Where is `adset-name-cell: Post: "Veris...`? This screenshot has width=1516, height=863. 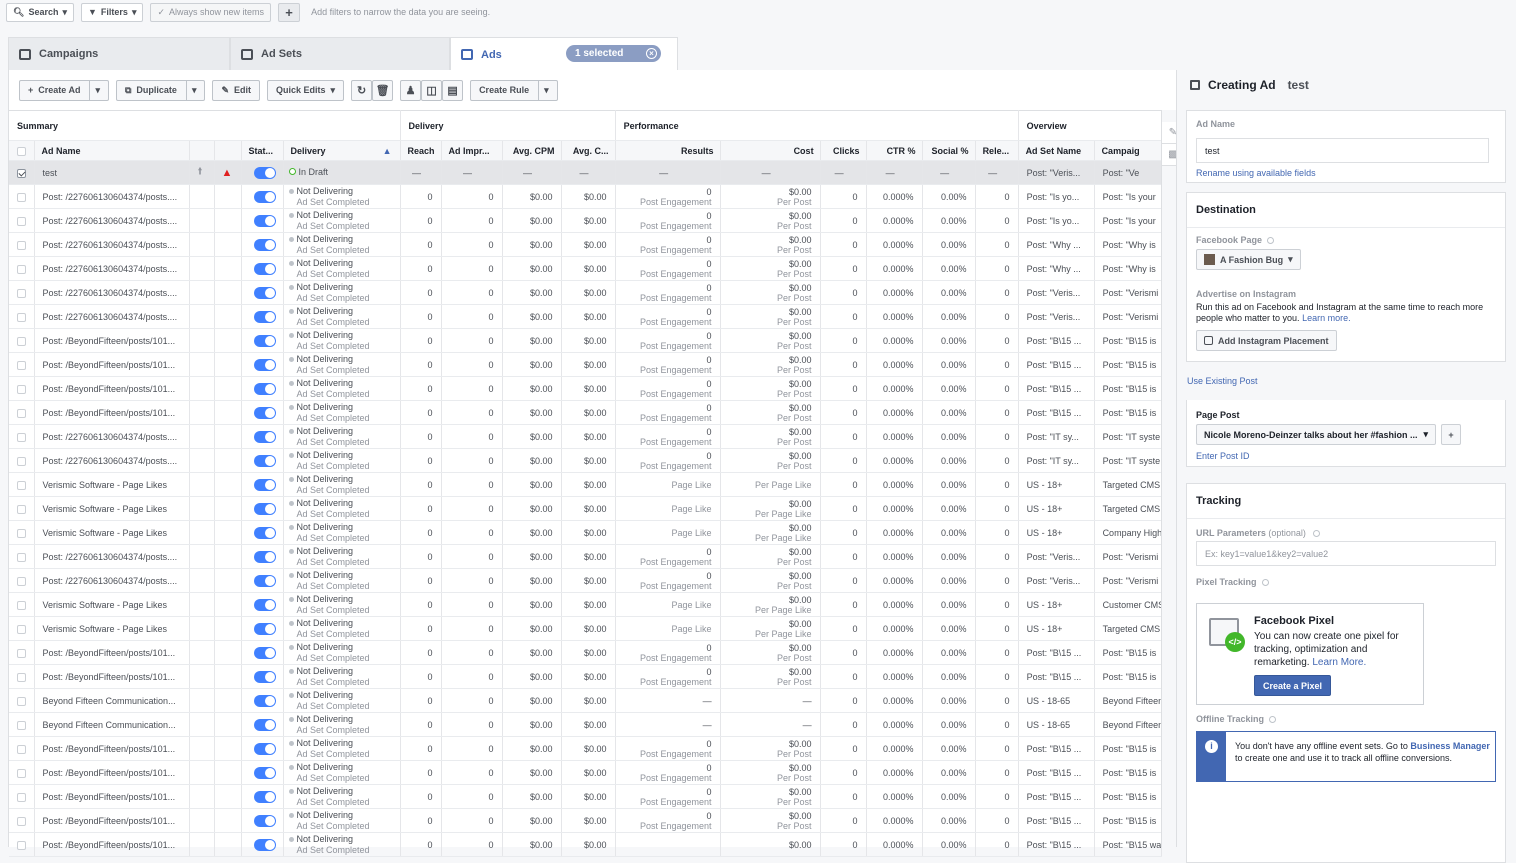
adset-name-cell: Post: "Veris... is located at coordinates (1056, 556).